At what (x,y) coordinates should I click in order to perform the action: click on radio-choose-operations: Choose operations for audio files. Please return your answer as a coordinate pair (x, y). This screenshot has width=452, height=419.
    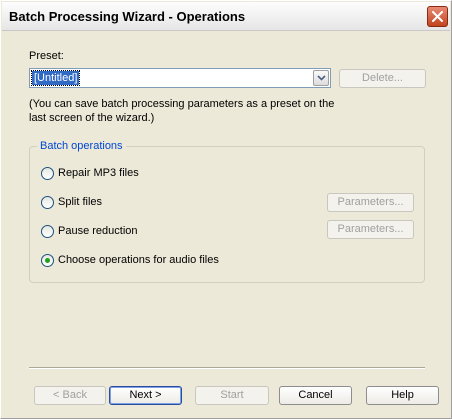
    Looking at the image, I should click on (130, 260).